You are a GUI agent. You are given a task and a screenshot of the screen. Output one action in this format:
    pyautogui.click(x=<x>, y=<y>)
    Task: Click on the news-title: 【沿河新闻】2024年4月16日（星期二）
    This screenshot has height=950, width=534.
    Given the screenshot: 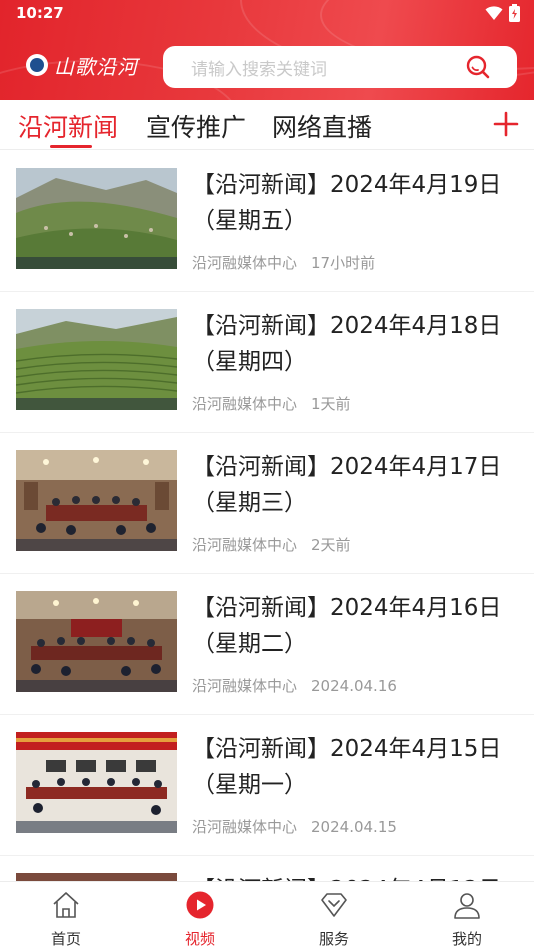 What is the action you would take?
    pyautogui.click(x=347, y=626)
    